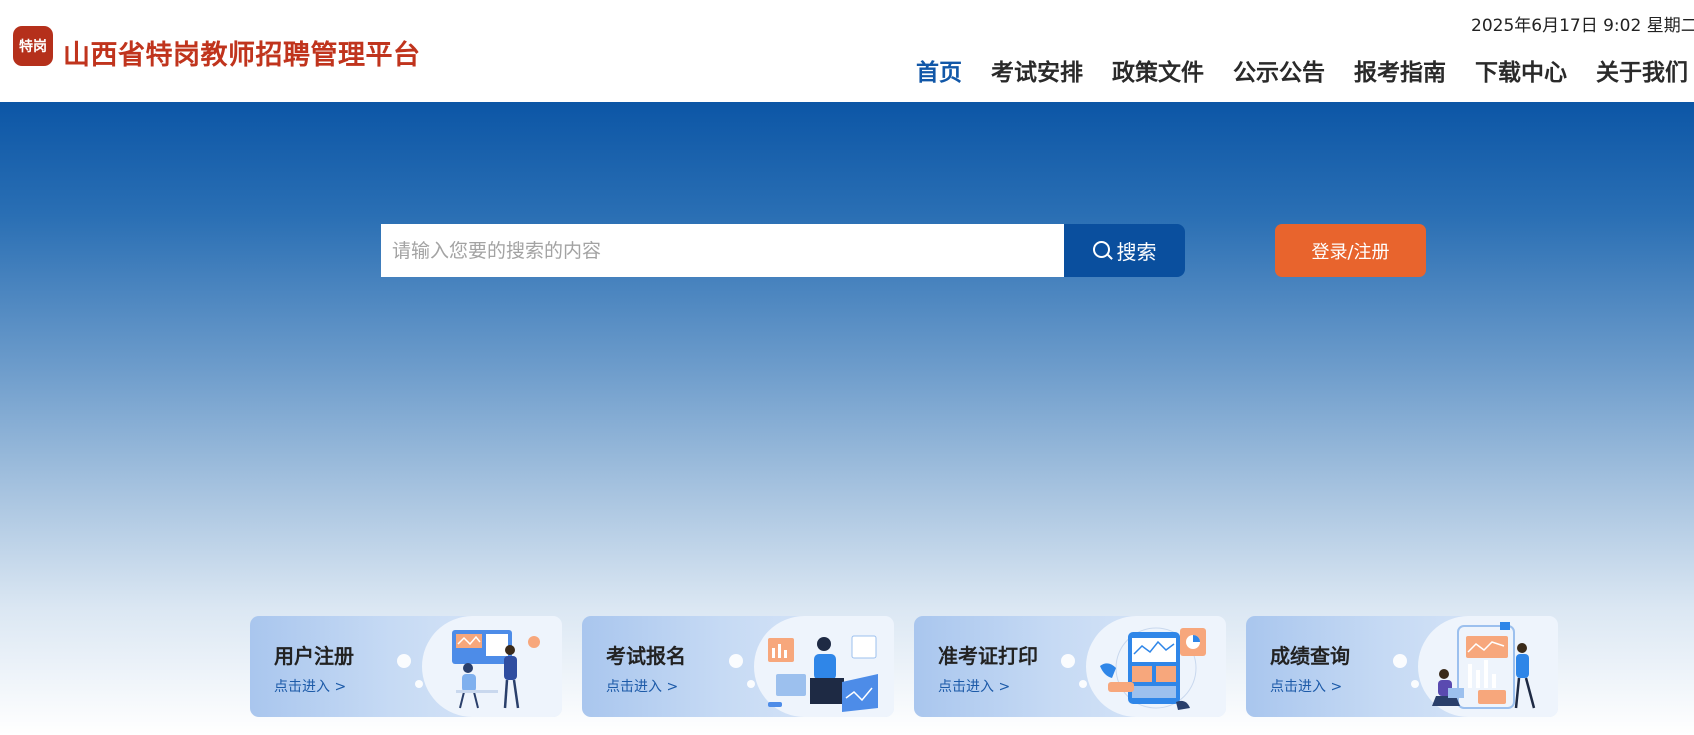  I want to click on nav-item-announcements: 公示公告, so click(1279, 70).